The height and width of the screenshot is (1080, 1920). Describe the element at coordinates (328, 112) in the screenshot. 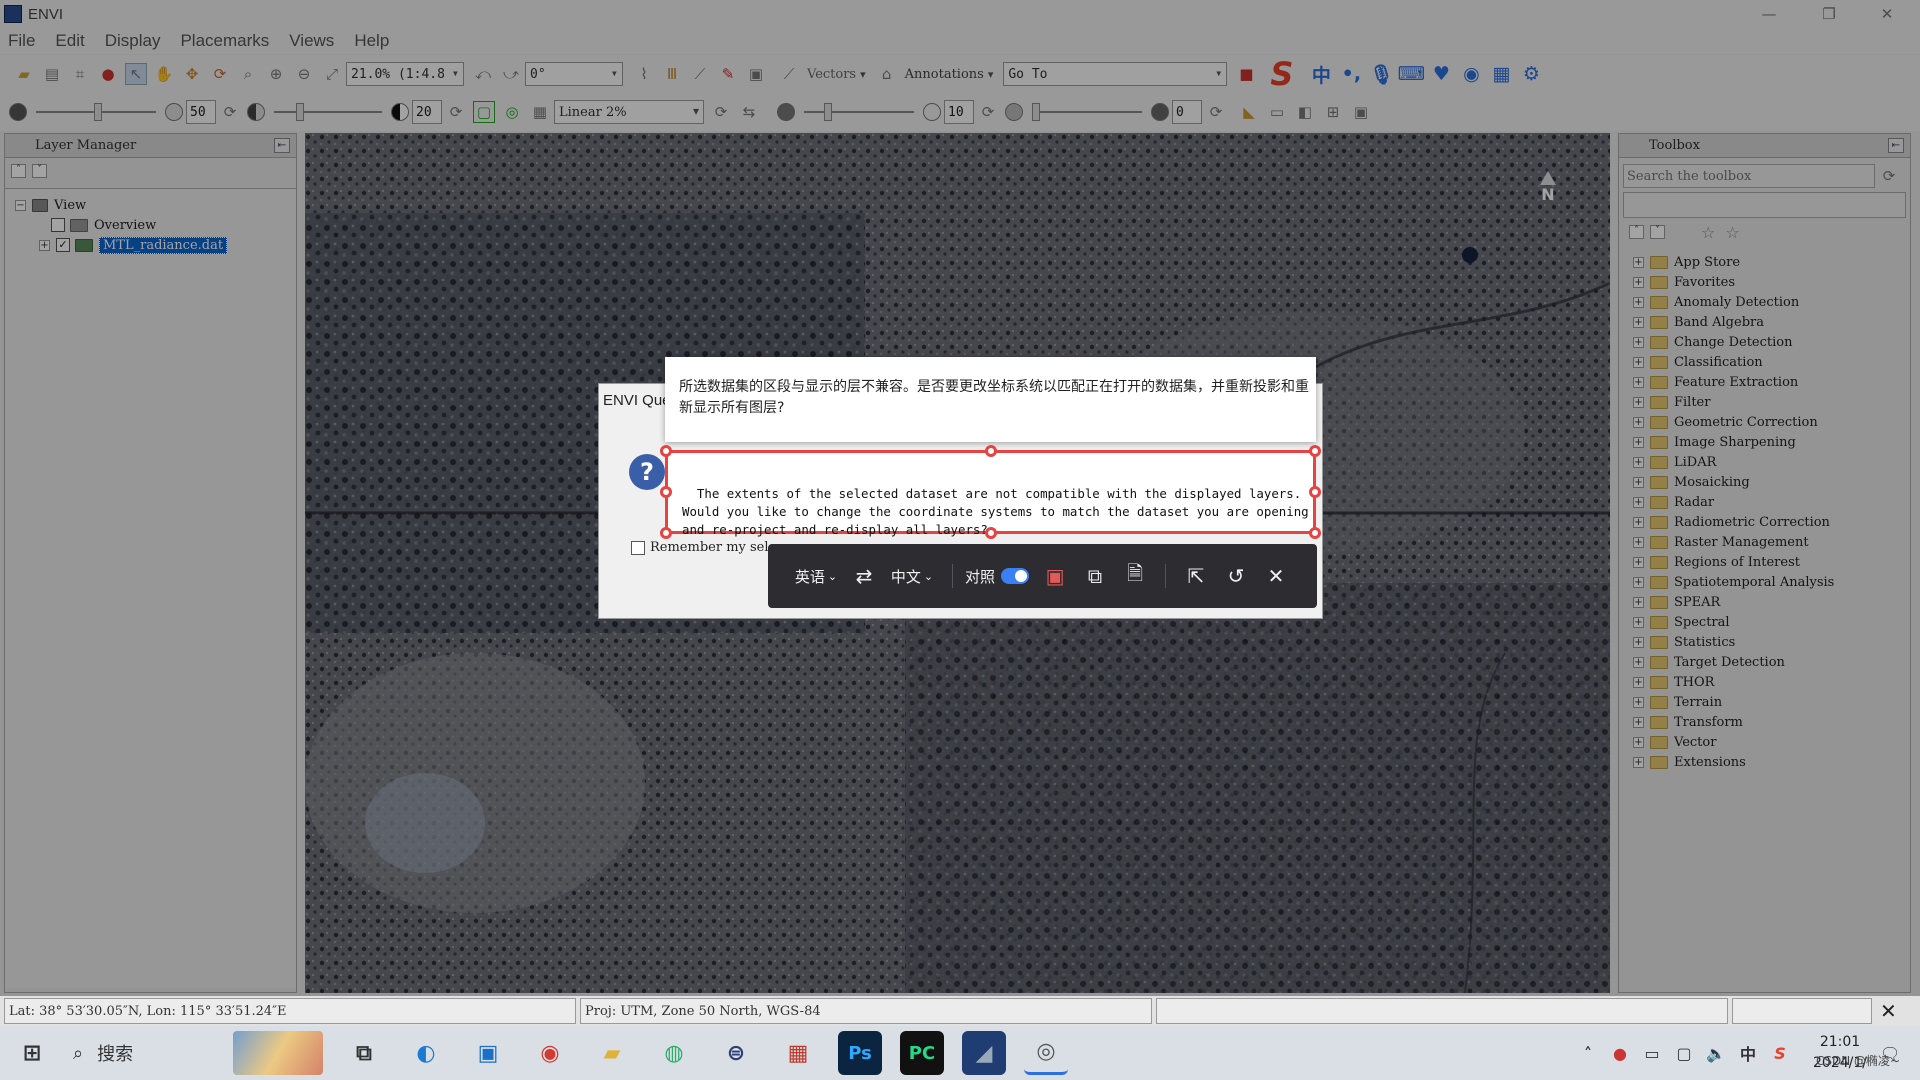

I see `contrast-slider` at that location.